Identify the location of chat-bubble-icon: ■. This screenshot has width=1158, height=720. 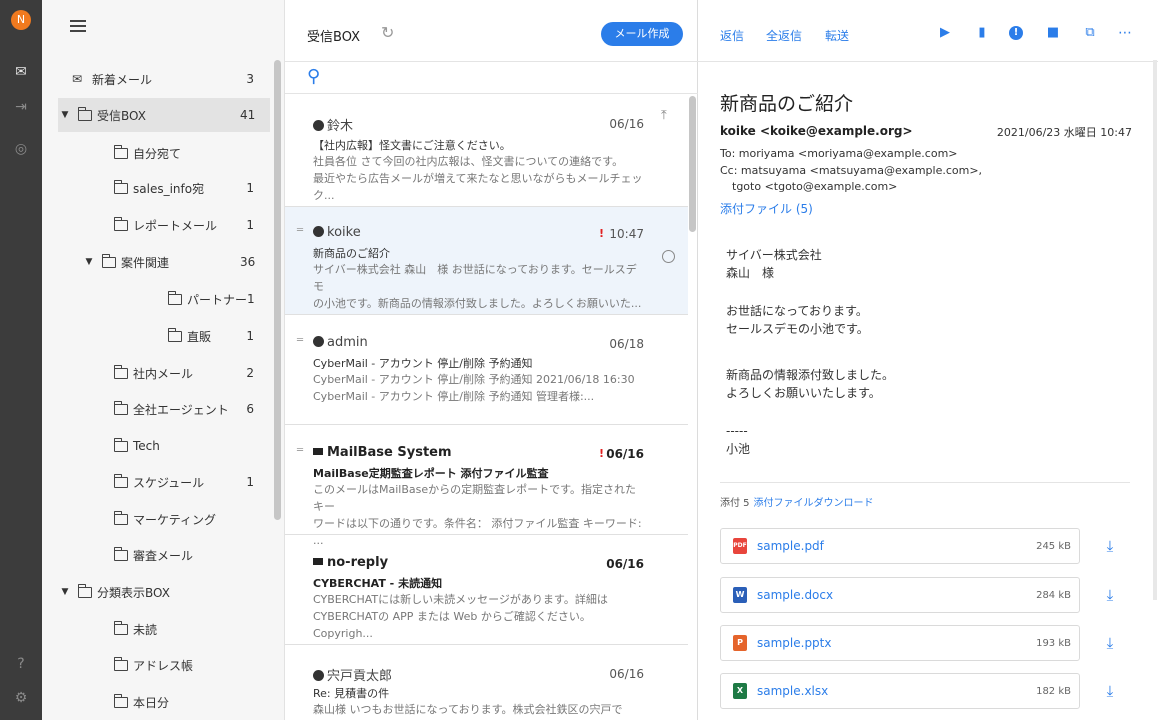
(1053, 33).